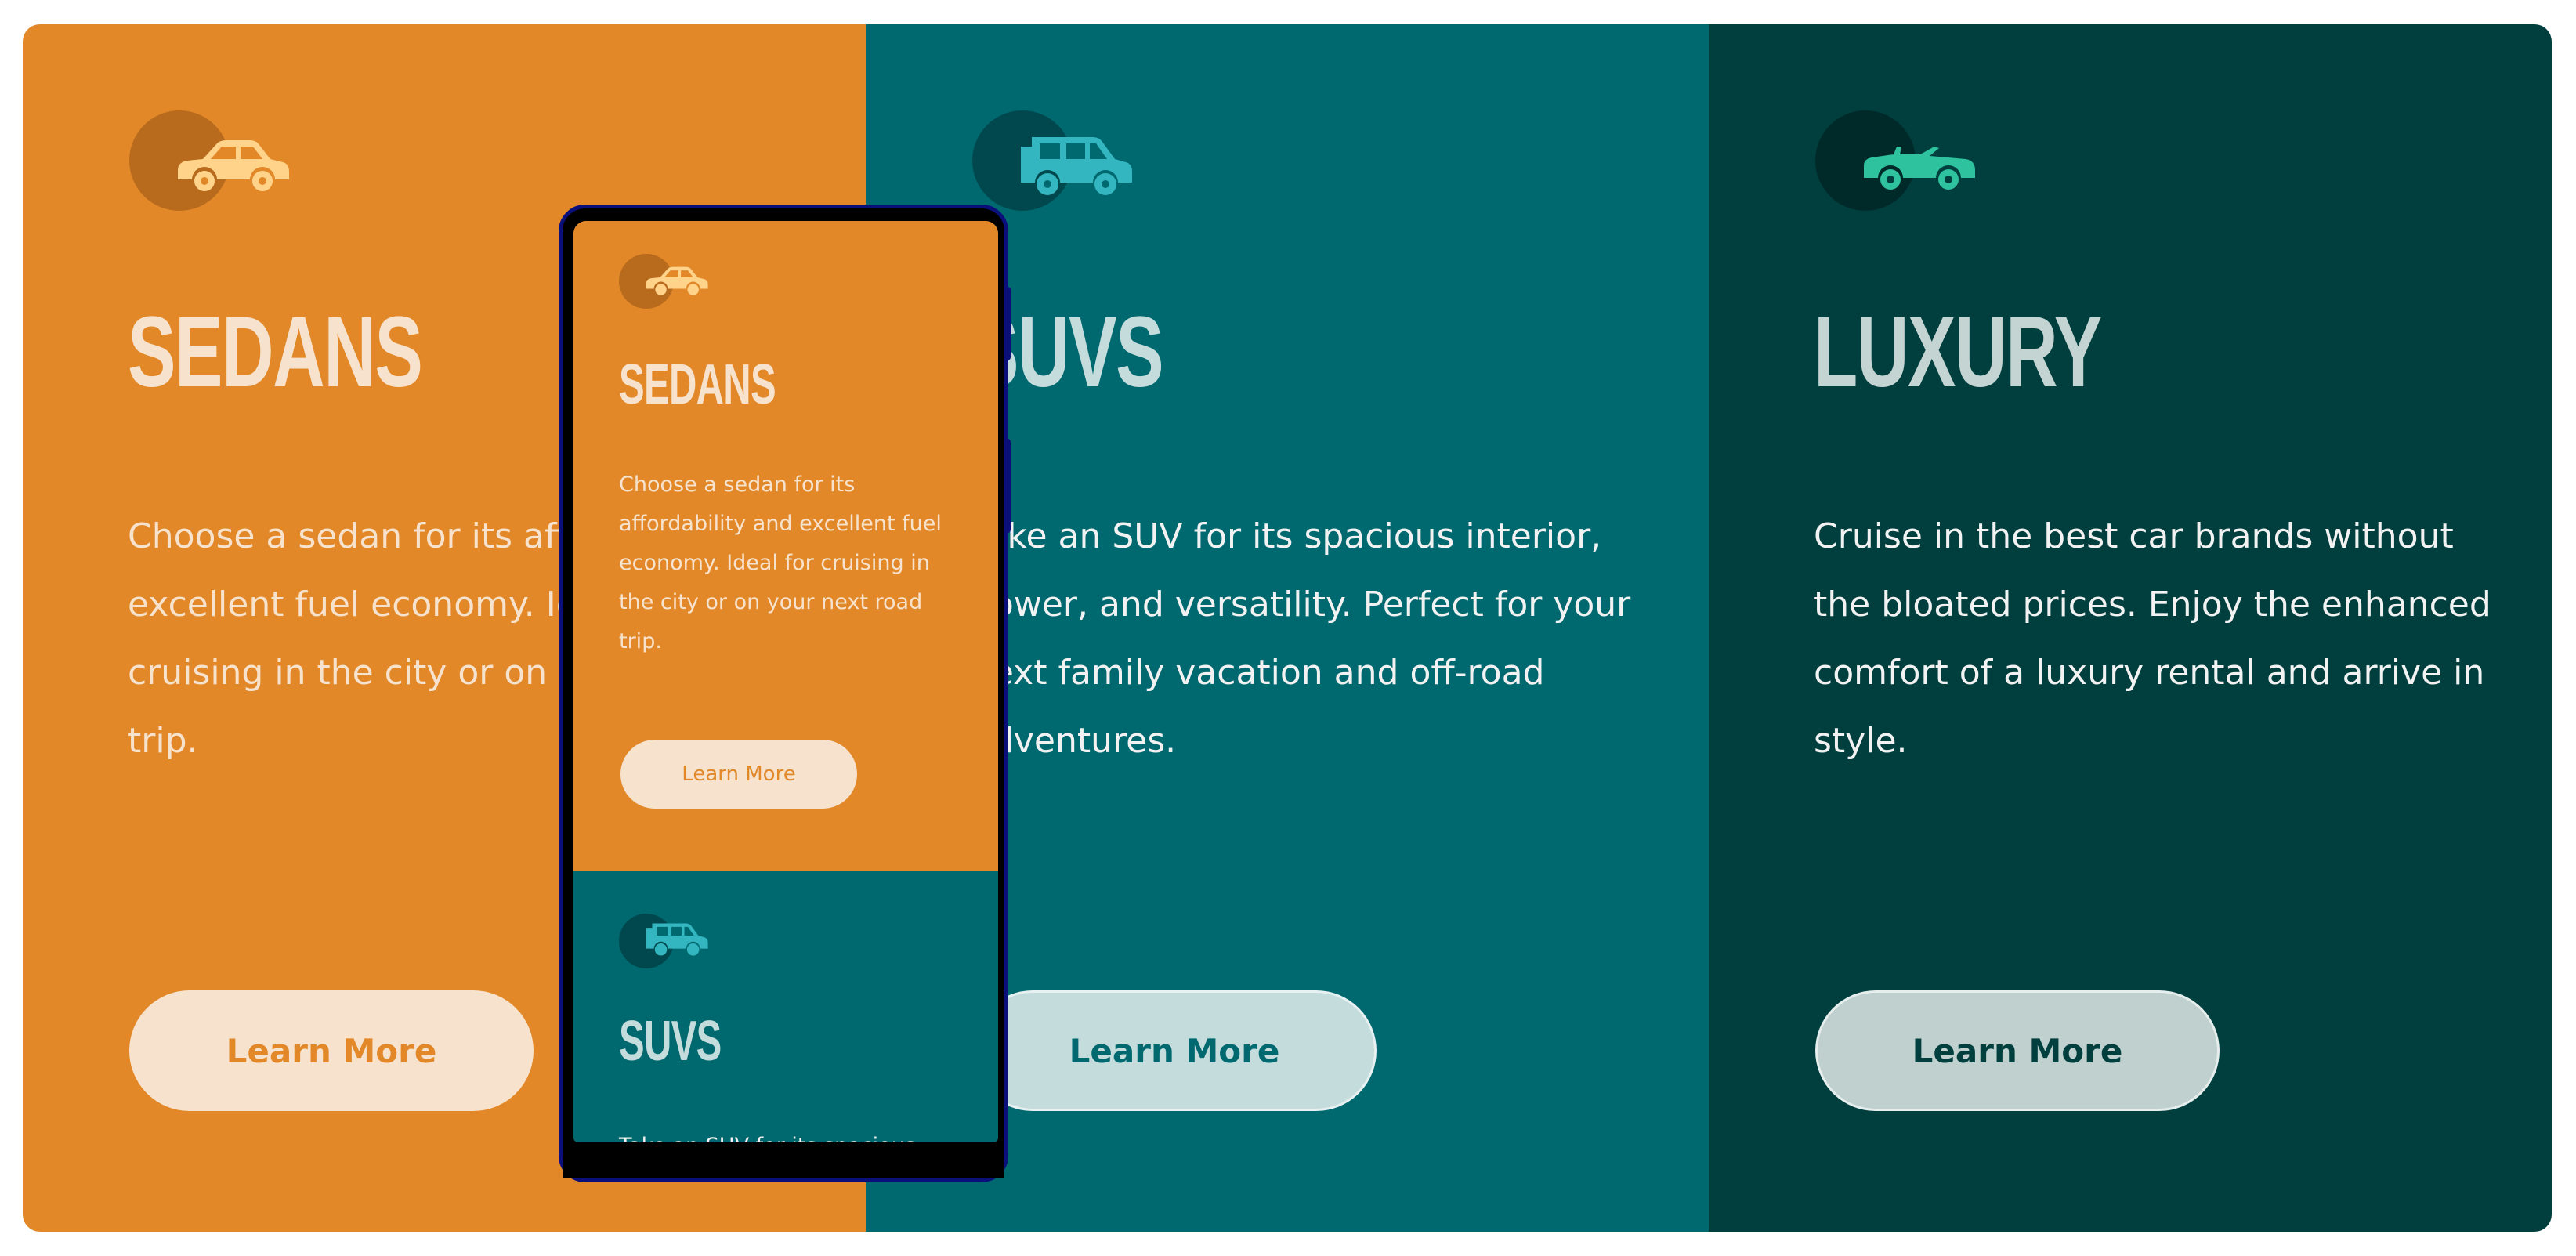  I want to click on mobile-suv-icon, so click(677, 939).